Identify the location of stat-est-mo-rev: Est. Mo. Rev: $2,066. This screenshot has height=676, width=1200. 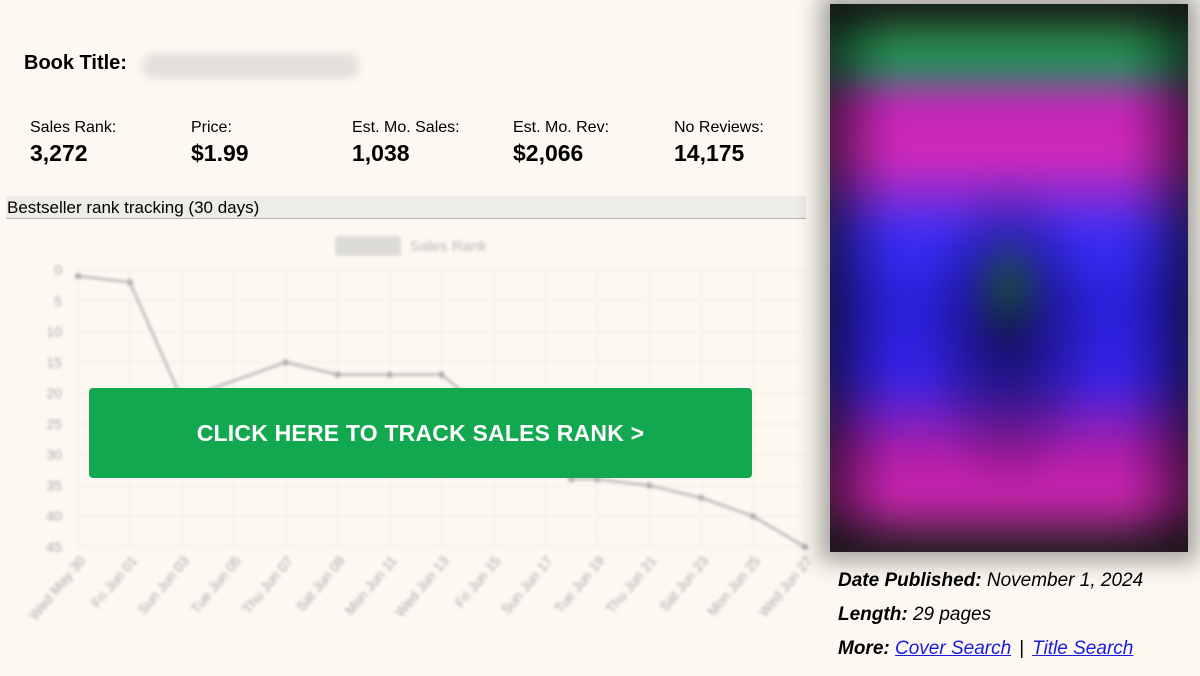
(593, 143).